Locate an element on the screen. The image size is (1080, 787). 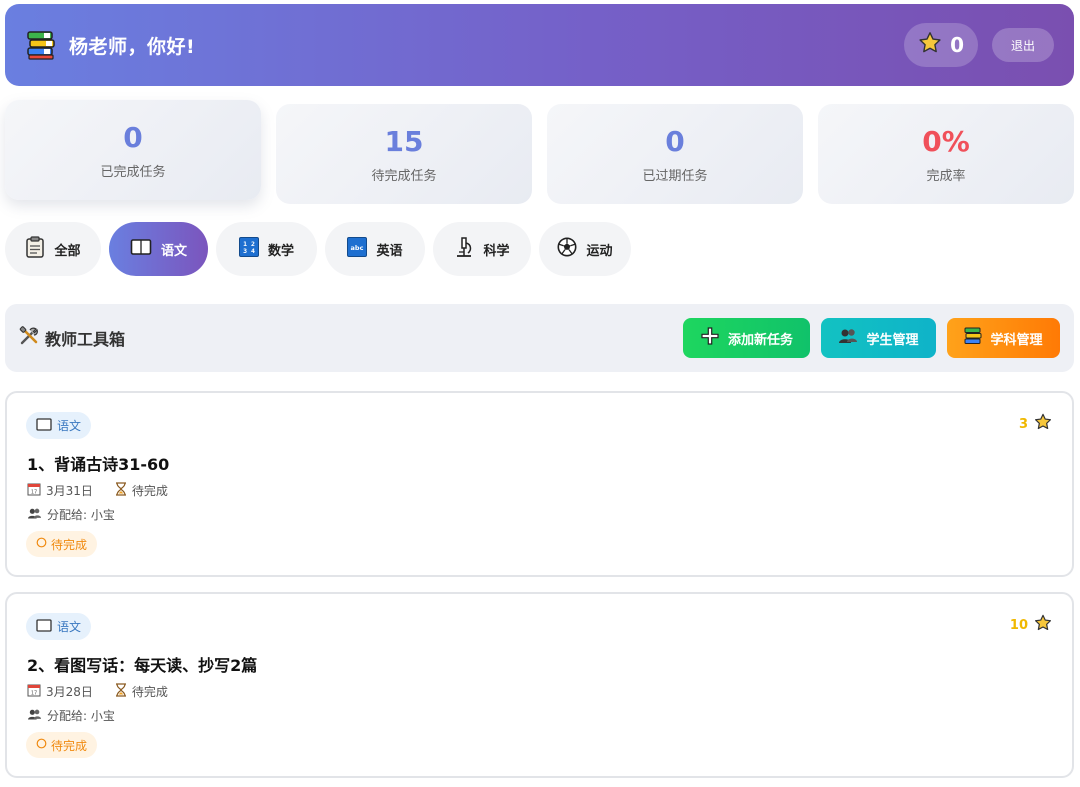
abc-icon: abc is located at coordinates (357, 249).